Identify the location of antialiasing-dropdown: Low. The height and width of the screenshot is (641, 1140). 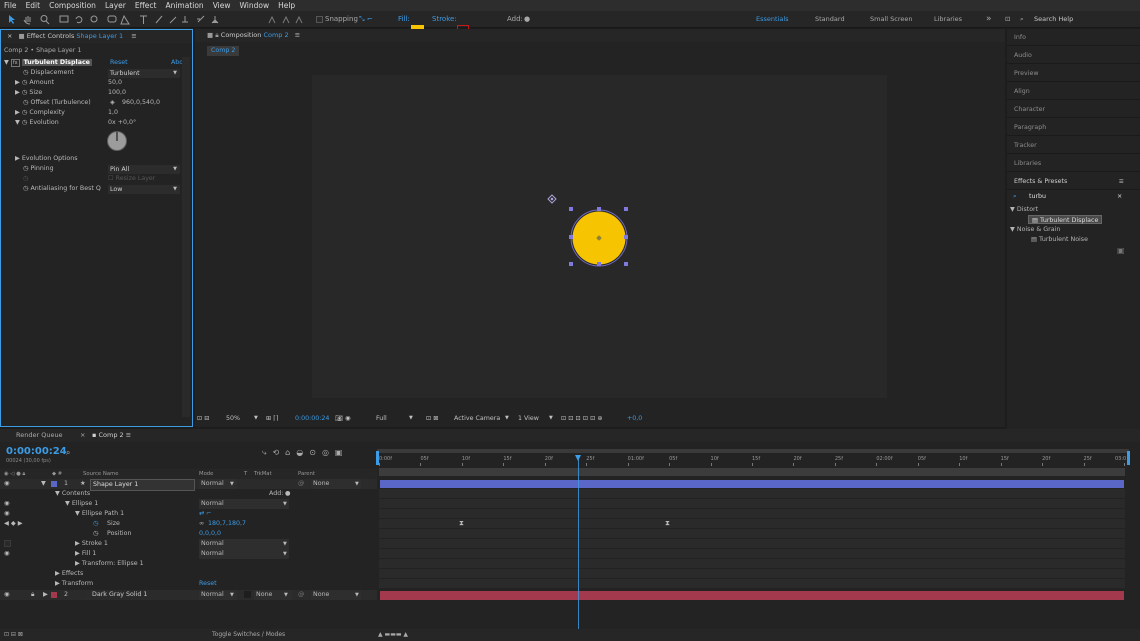
(144, 189).